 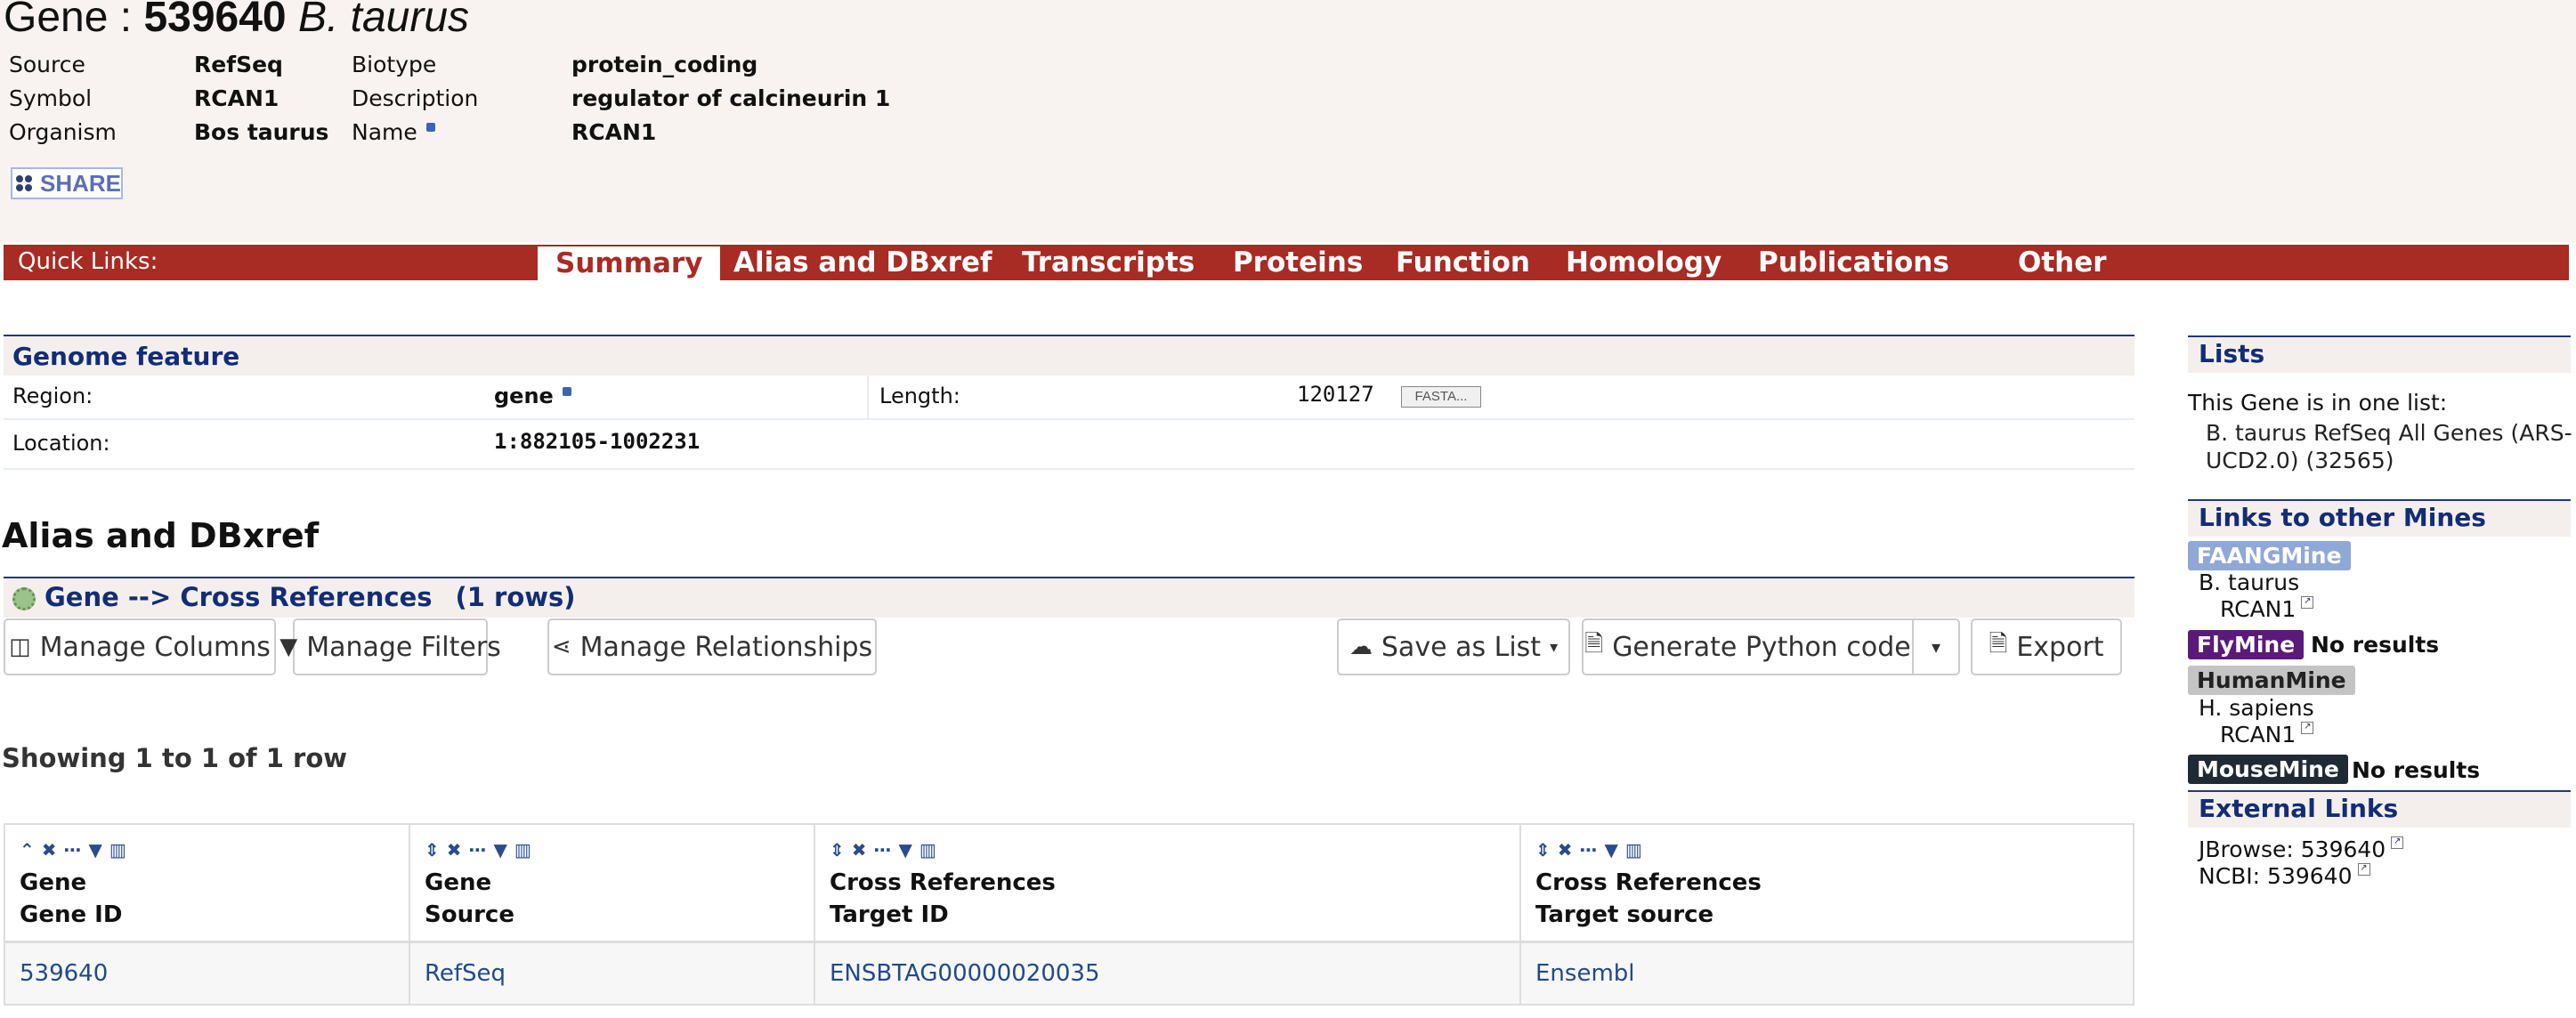 I want to click on mine-faangmine: FAANGMine, so click(x=2269, y=555).